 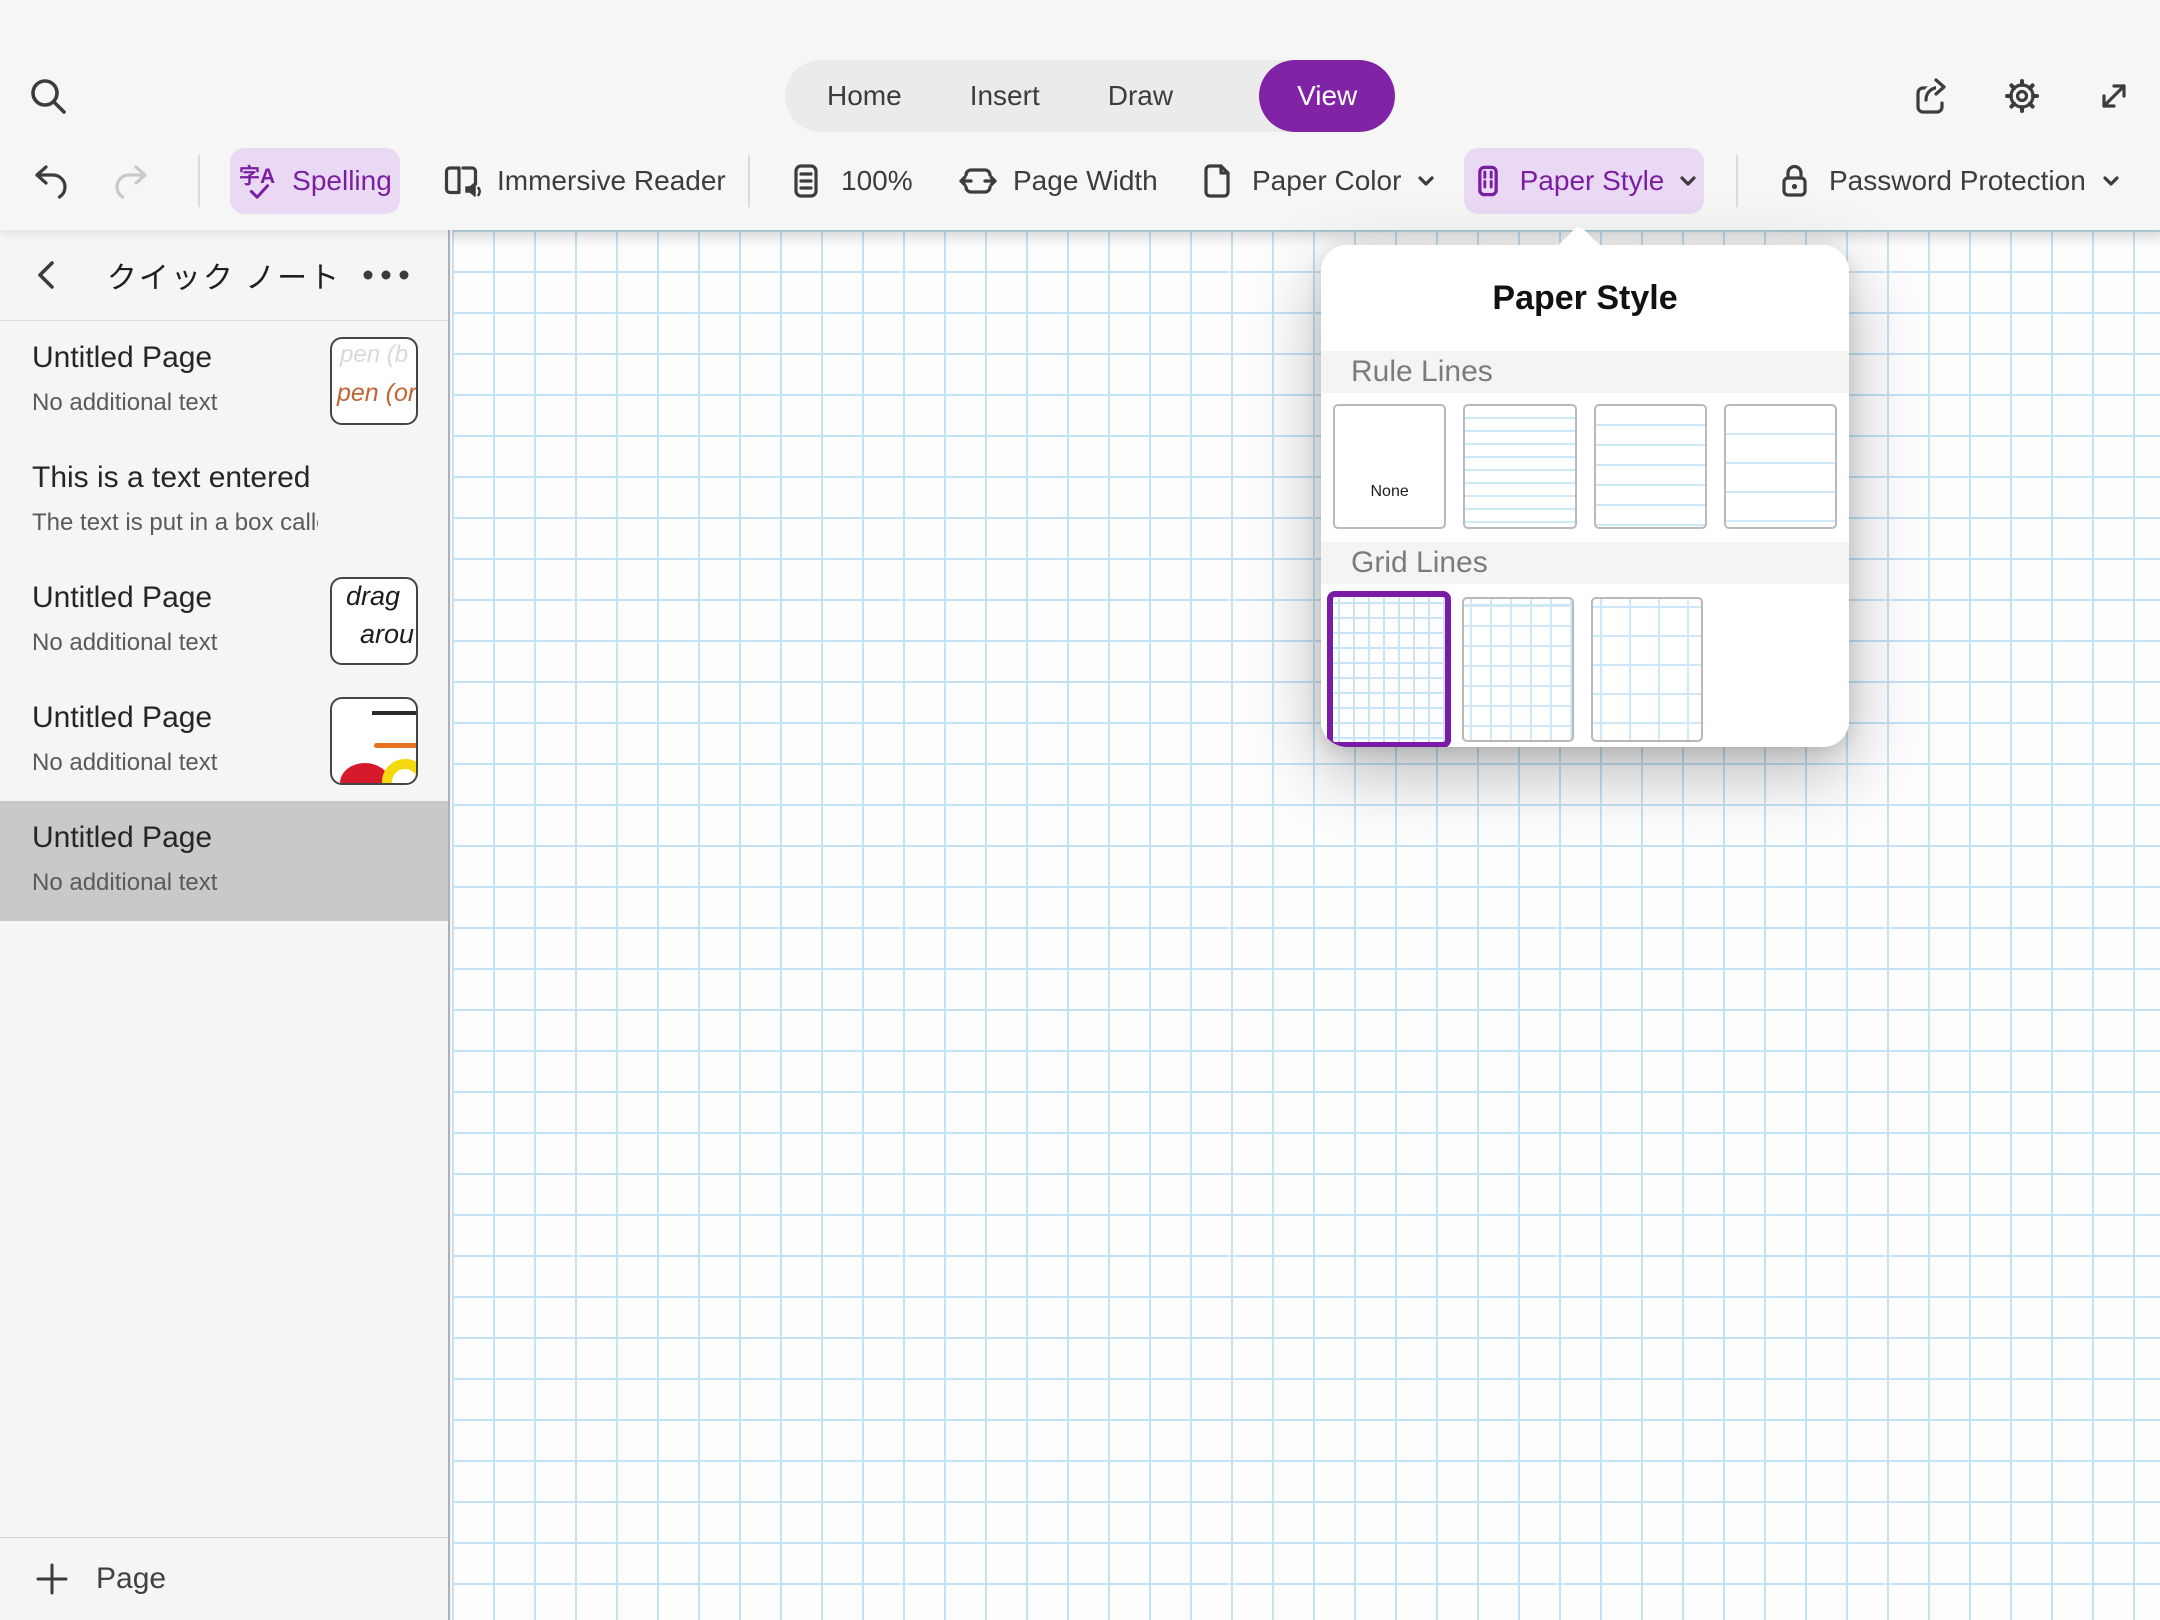 What do you see at coordinates (1389, 669) in the screenshot?
I see `paper-option-small-grid-selected` at bounding box center [1389, 669].